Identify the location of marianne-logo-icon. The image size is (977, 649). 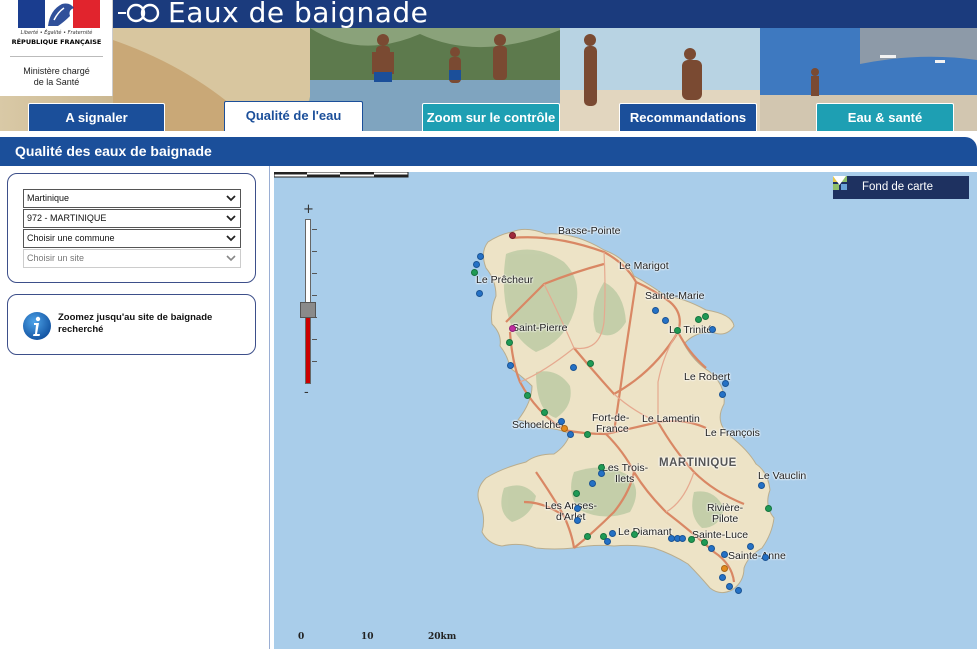
(59, 14).